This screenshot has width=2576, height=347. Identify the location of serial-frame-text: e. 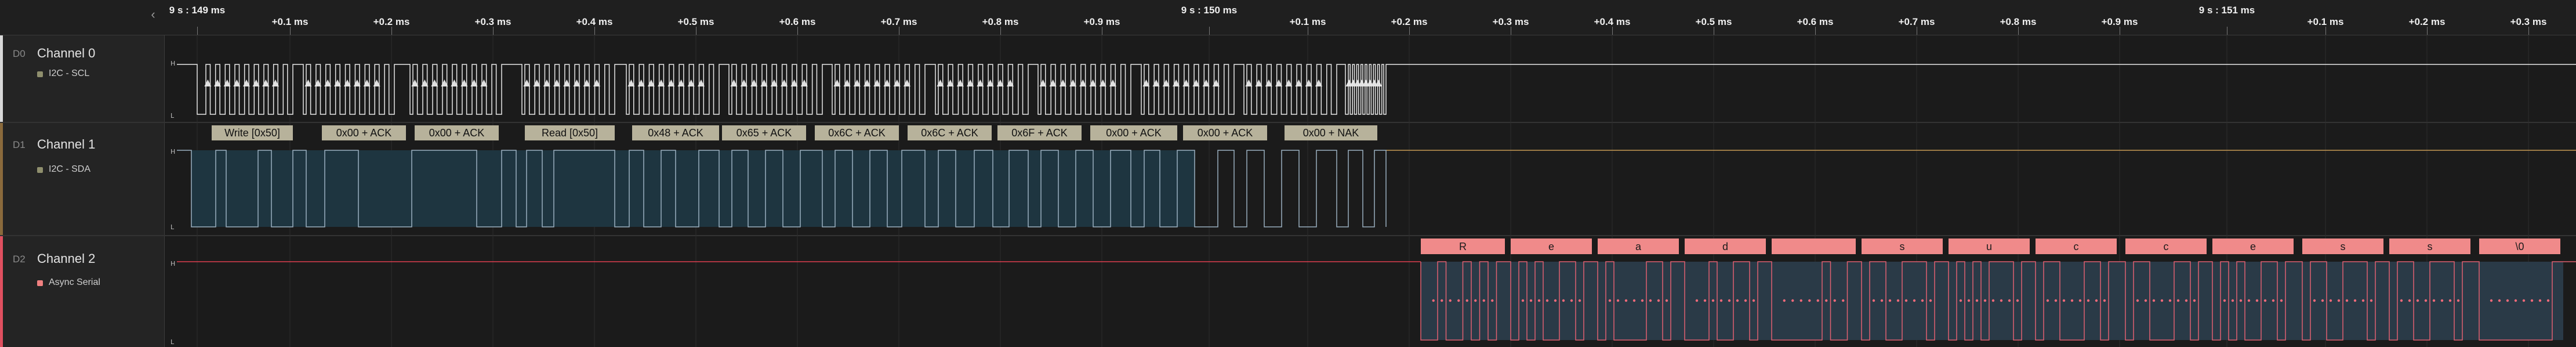
(1551, 246).